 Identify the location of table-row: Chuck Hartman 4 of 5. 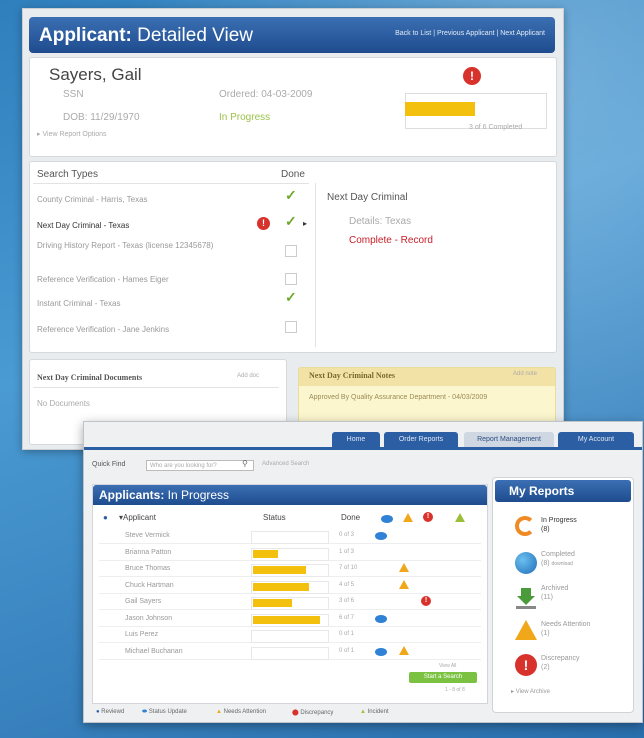
(290, 586).